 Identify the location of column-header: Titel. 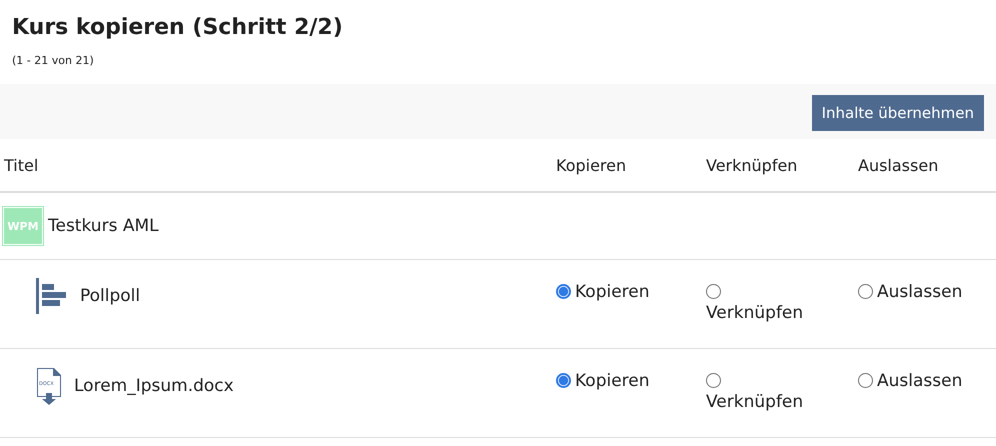
(21, 165).